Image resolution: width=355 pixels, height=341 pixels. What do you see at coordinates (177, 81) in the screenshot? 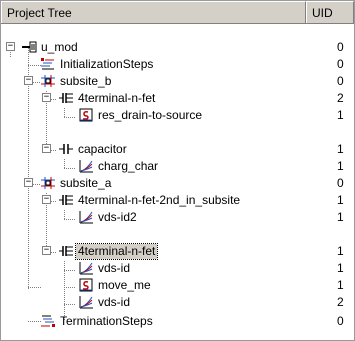
I see `tree-row-subsite-b: − subsite_b 0` at bounding box center [177, 81].